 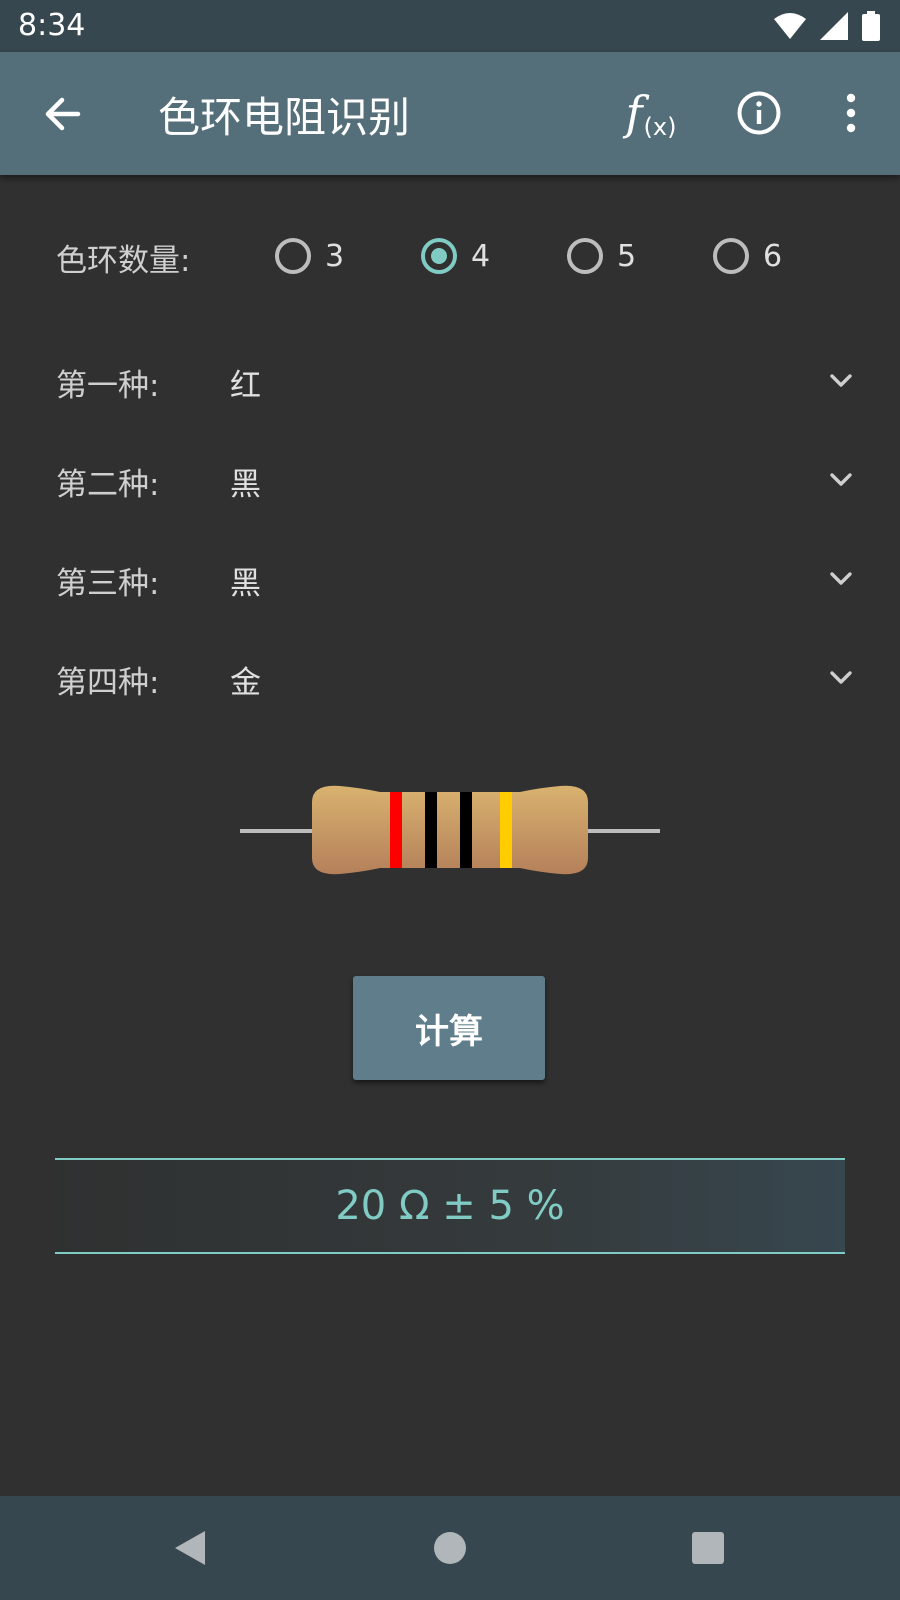 What do you see at coordinates (456, 381) in the screenshot?
I see `band-1-row: 第一种: 红` at bounding box center [456, 381].